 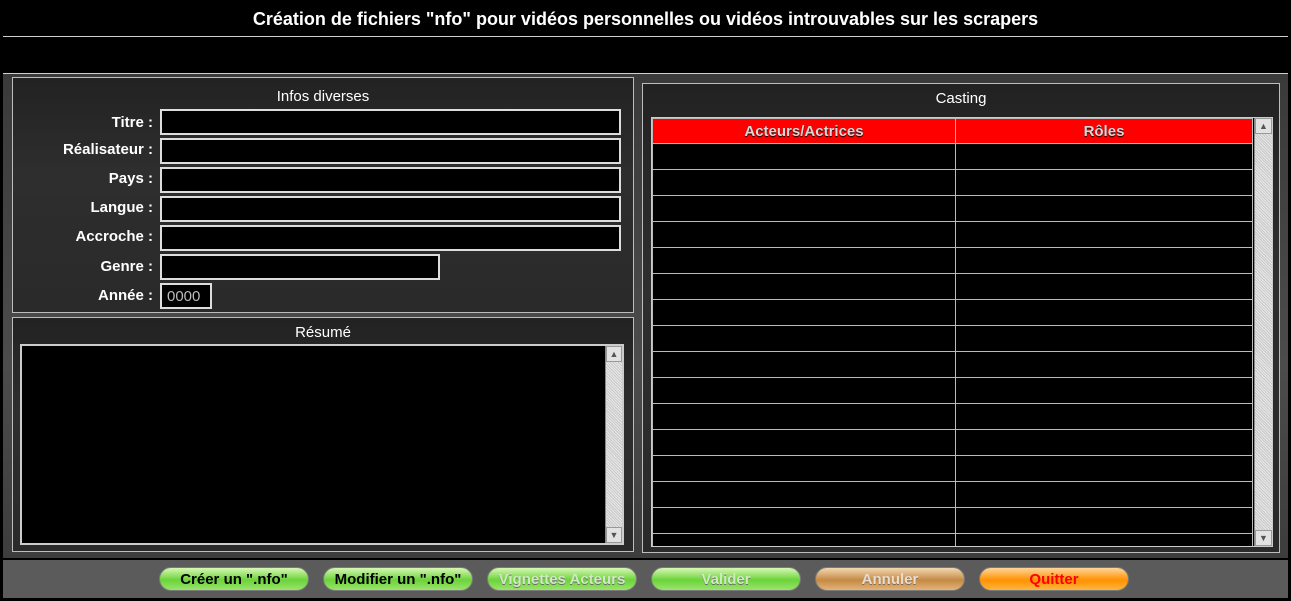 I want to click on genre-input, so click(x=300, y=267).